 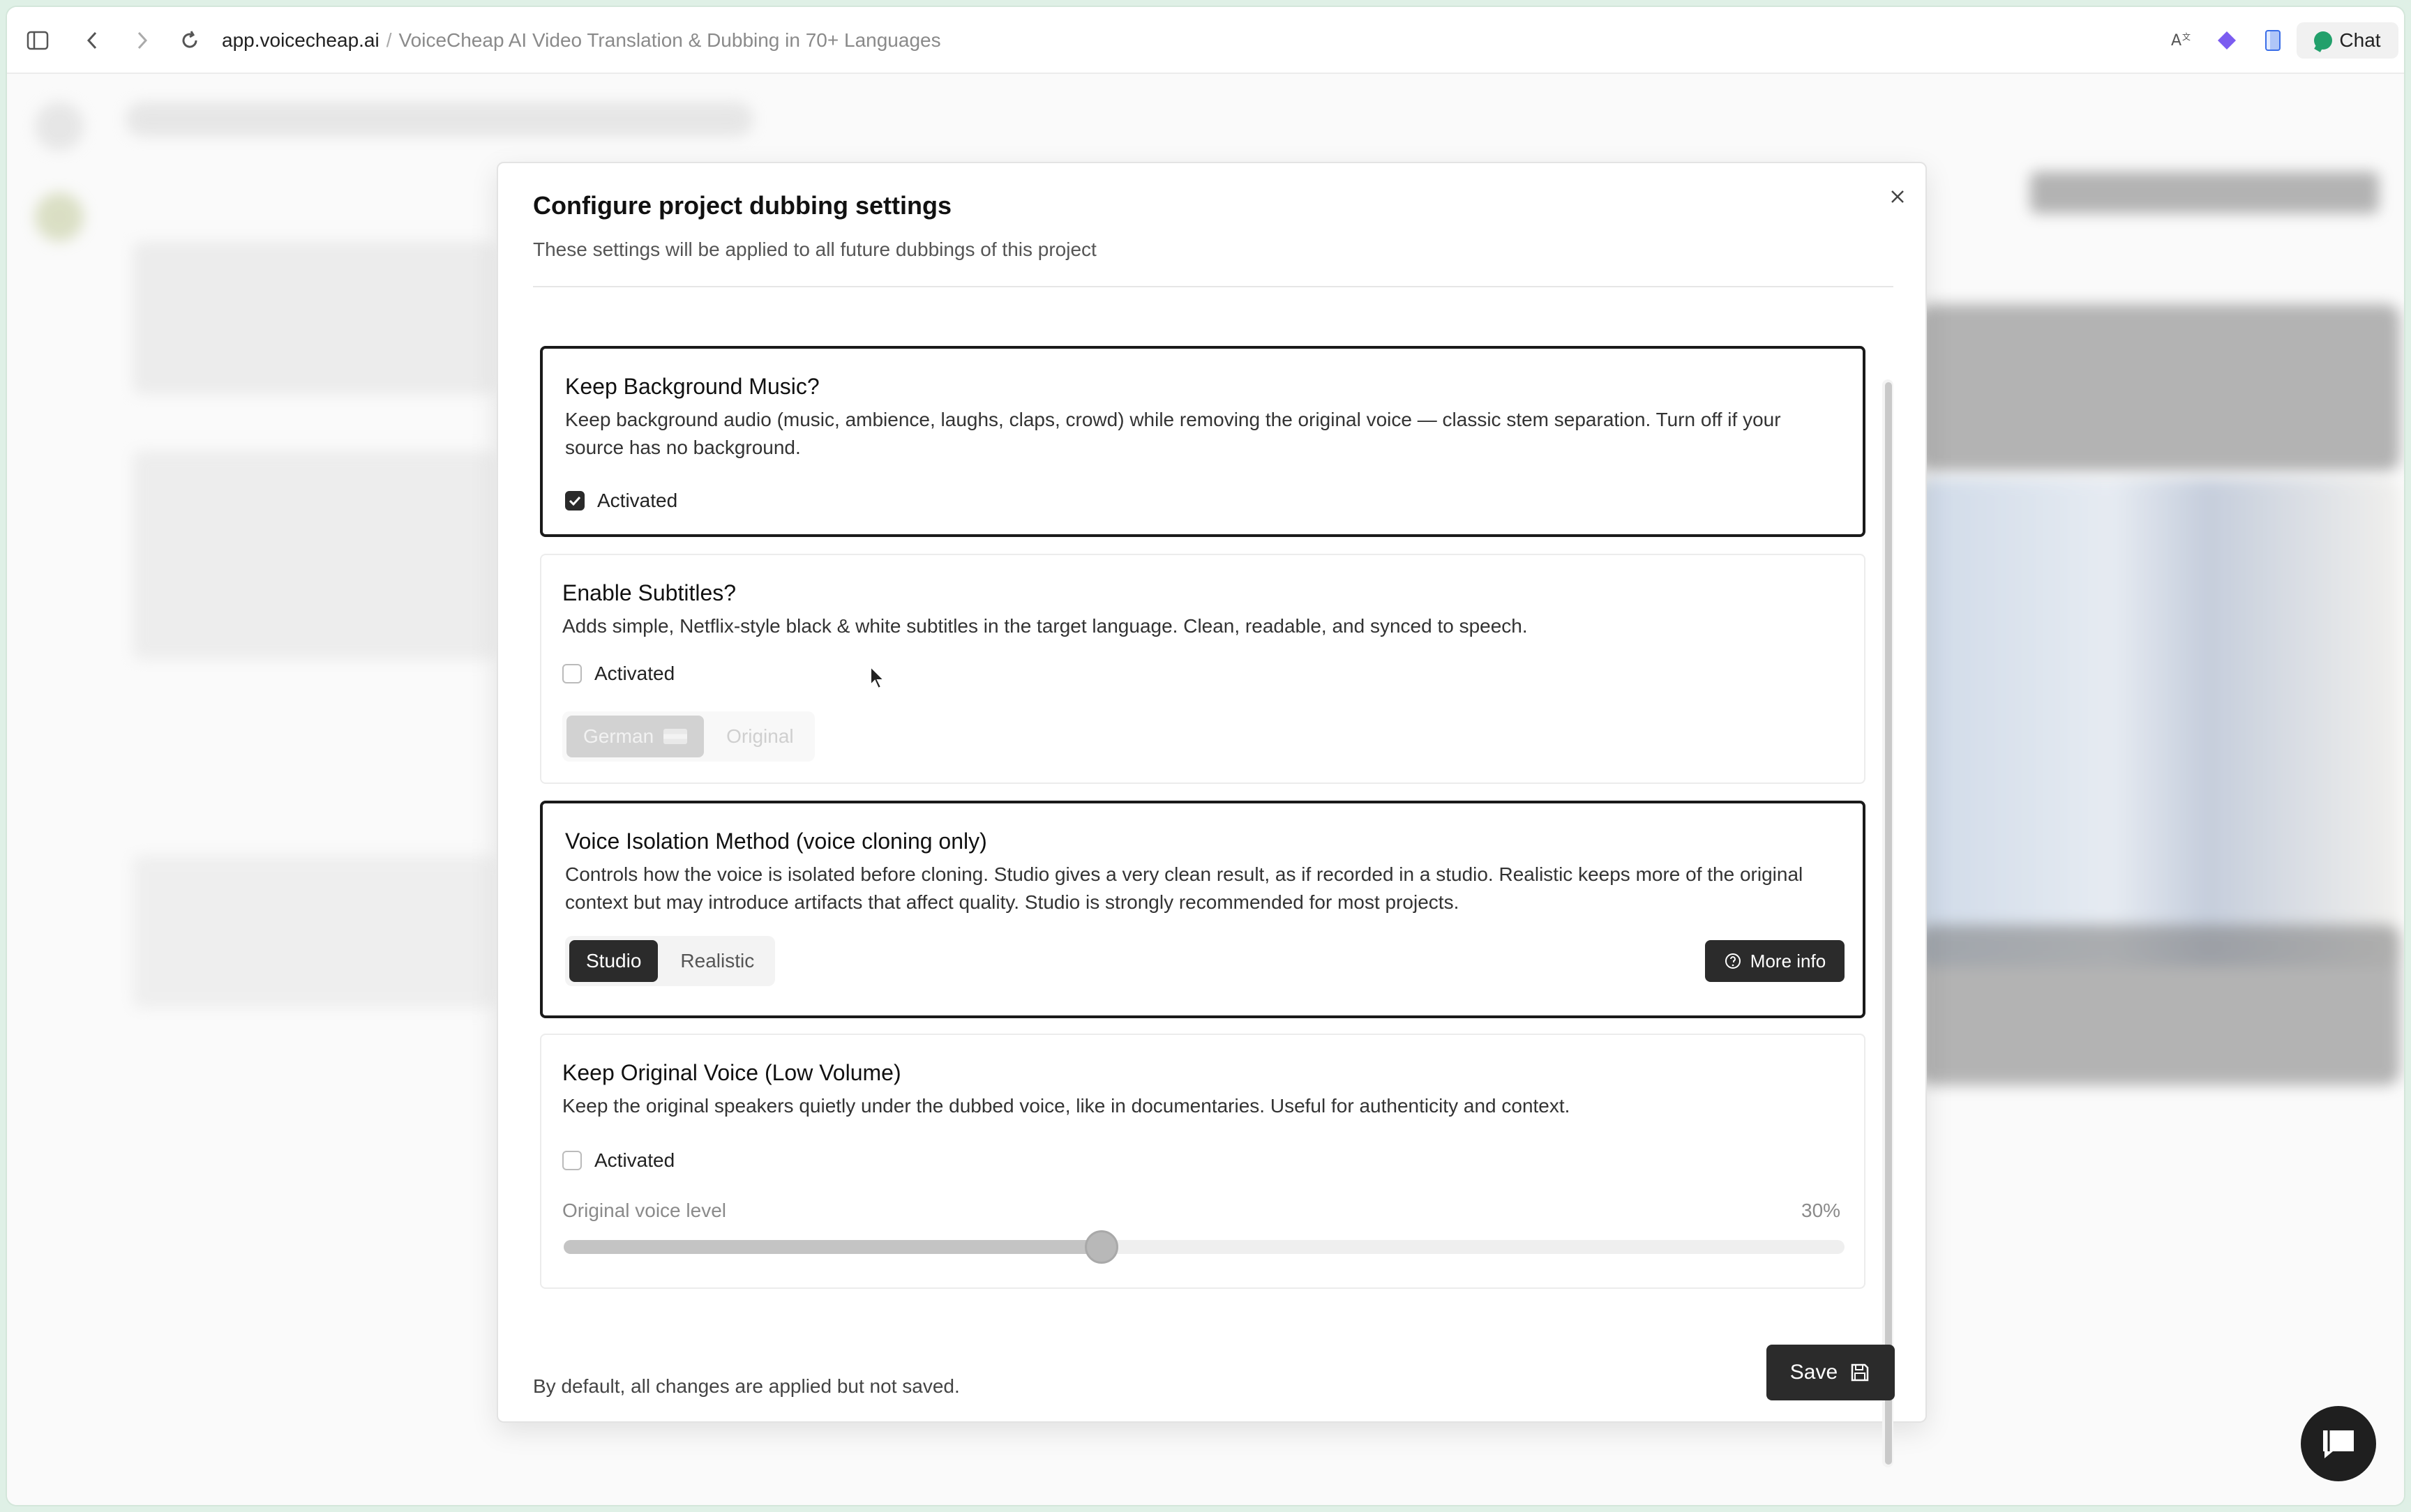 I want to click on voice-isolation-option-realistic: Realistic, so click(x=717, y=961).